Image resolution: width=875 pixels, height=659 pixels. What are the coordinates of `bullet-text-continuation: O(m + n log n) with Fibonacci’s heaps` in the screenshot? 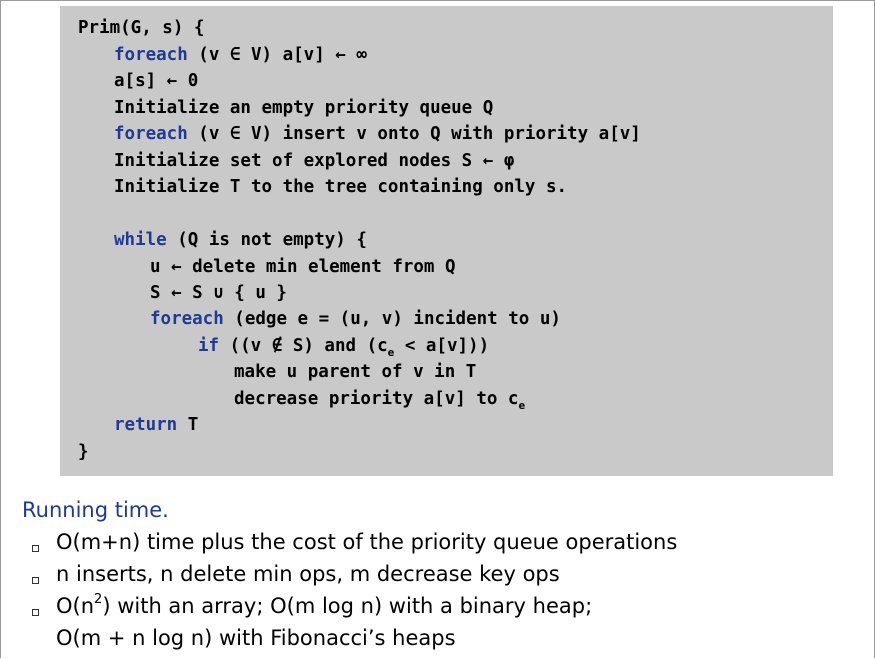 It's located at (256, 638).